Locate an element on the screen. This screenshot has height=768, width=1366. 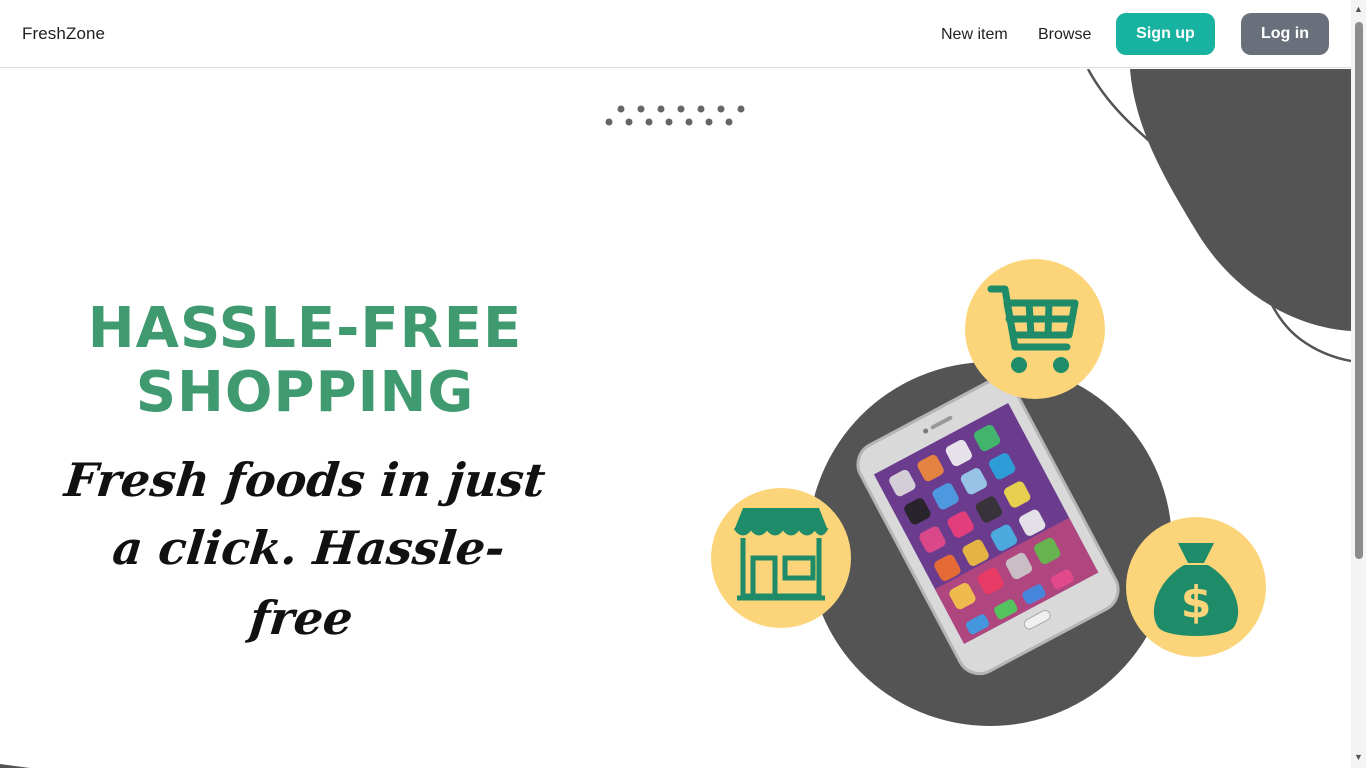
hero-tagline-line-2: a click. Hassle-free is located at coordinates (309, 583).